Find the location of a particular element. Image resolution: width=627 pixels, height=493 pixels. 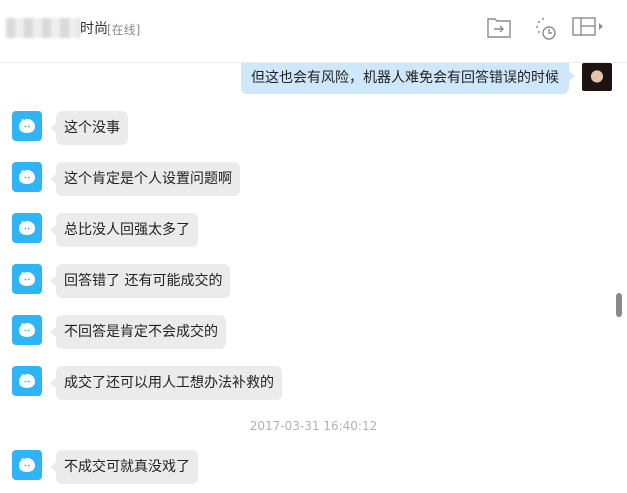

contact-name: 时尚 is located at coordinates (94, 29).